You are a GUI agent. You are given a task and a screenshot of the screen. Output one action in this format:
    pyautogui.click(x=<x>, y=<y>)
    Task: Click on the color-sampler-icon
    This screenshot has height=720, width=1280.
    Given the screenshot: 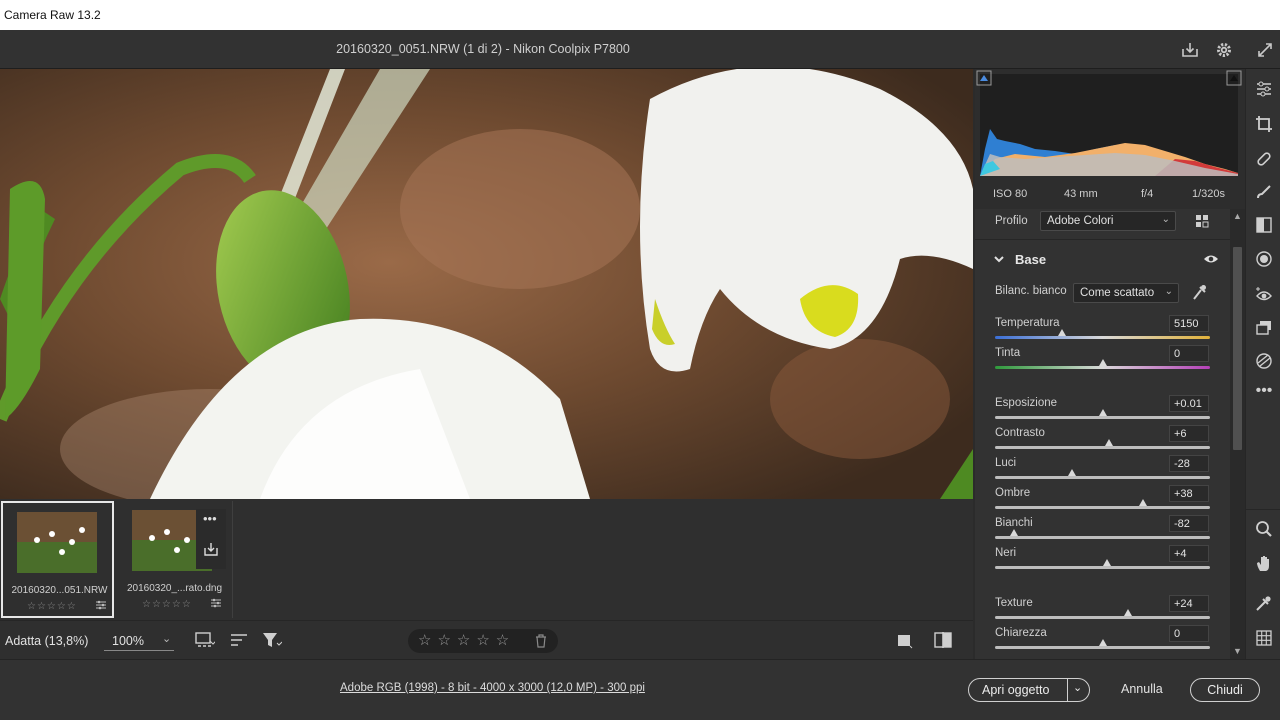 What is the action you would take?
    pyautogui.click(x=1264, y=603)
    